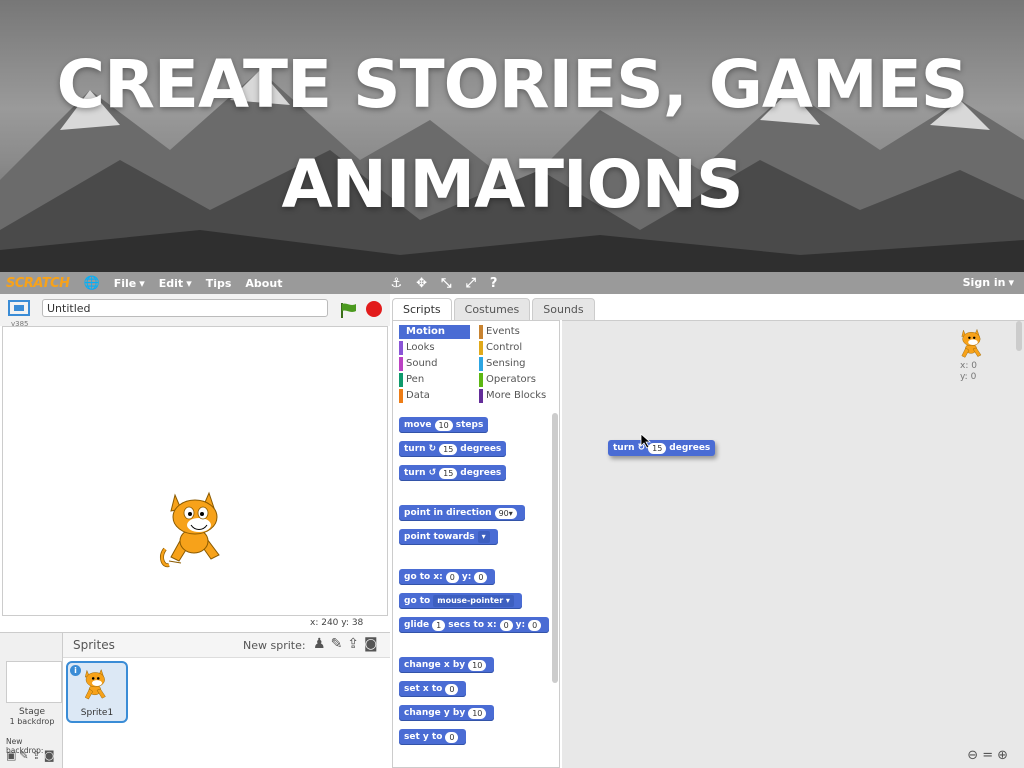 Image resolution: width=1024 pixels, height=768 pixels. What do you see at coordinates (974, 755) in the screenshot?
I see `zoom-out-icon: ⊖` at bounding box center [974, 755].